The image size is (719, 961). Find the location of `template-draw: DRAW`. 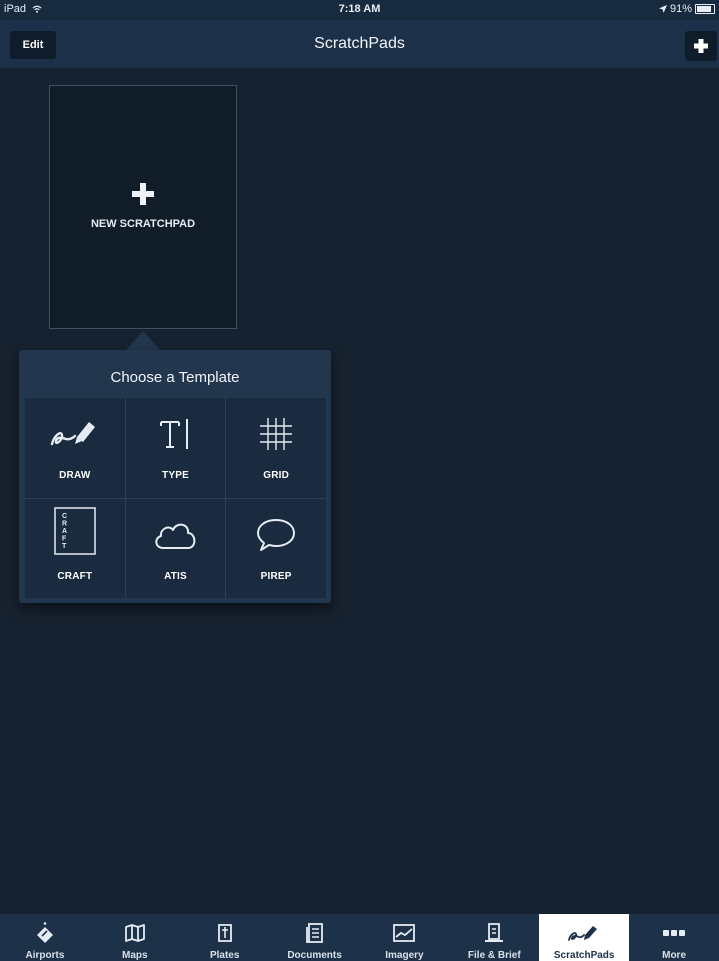

template-draw: DRAW is located at coordinates (75, 448).